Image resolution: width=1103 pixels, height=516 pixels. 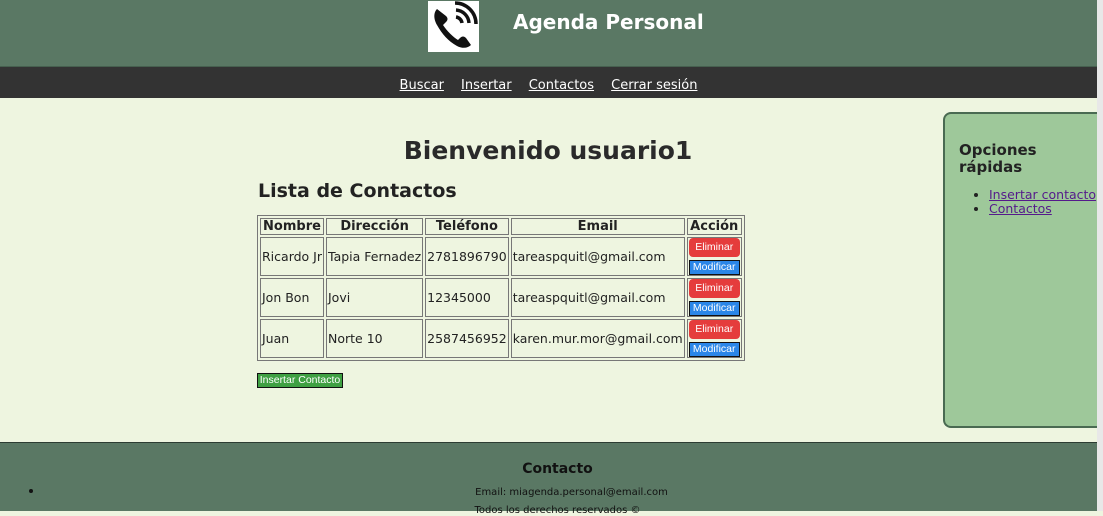 I want to click on main-nav: Buscar Insertar Contactos Cerrar sesión, so click(x=548, y=82).